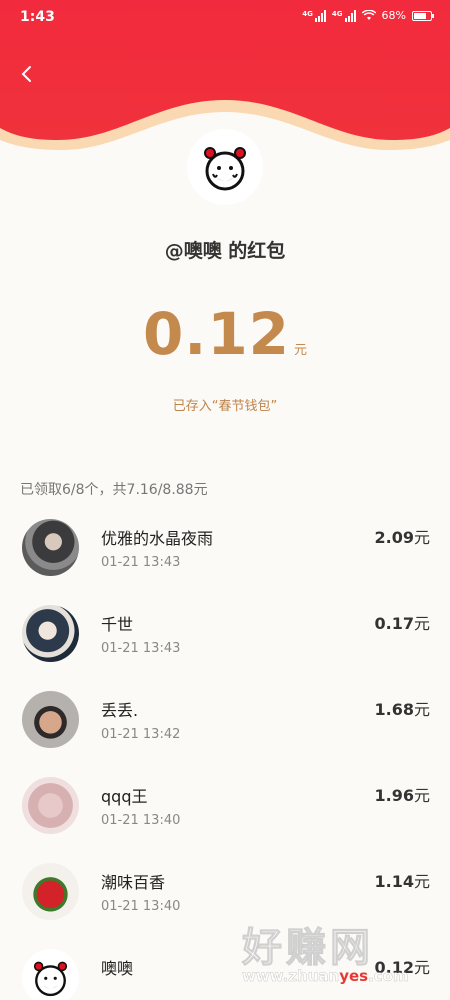 This screenshot has width=450, height=1000. What do you see at coordinates (225, 17) in the screenshot?
I see `status-bar: 1:43 4G 4G 68%` at bounding box center [225, 17].